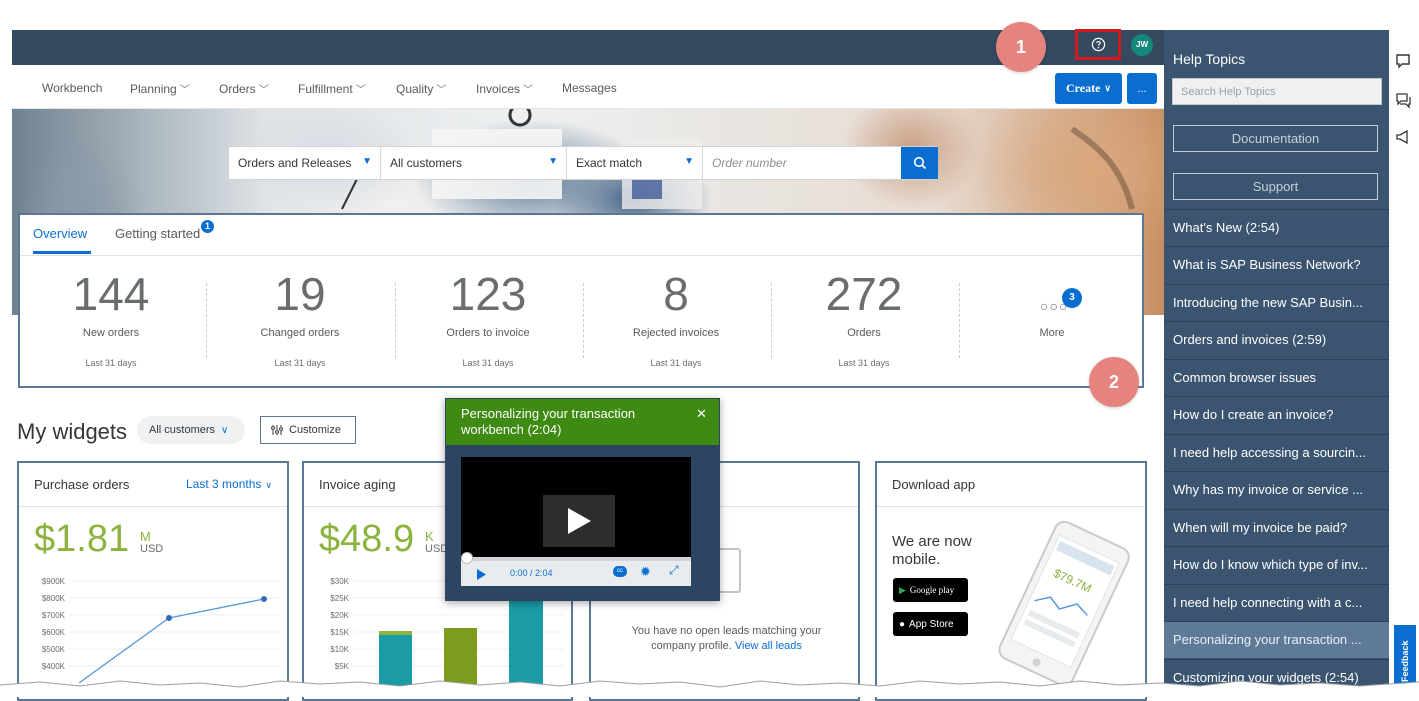 The width and height of the screenshot is (1419, 701). Describe the element at coordinates (277, 430) in the screenshot. I see `sliders-icon` at that location.